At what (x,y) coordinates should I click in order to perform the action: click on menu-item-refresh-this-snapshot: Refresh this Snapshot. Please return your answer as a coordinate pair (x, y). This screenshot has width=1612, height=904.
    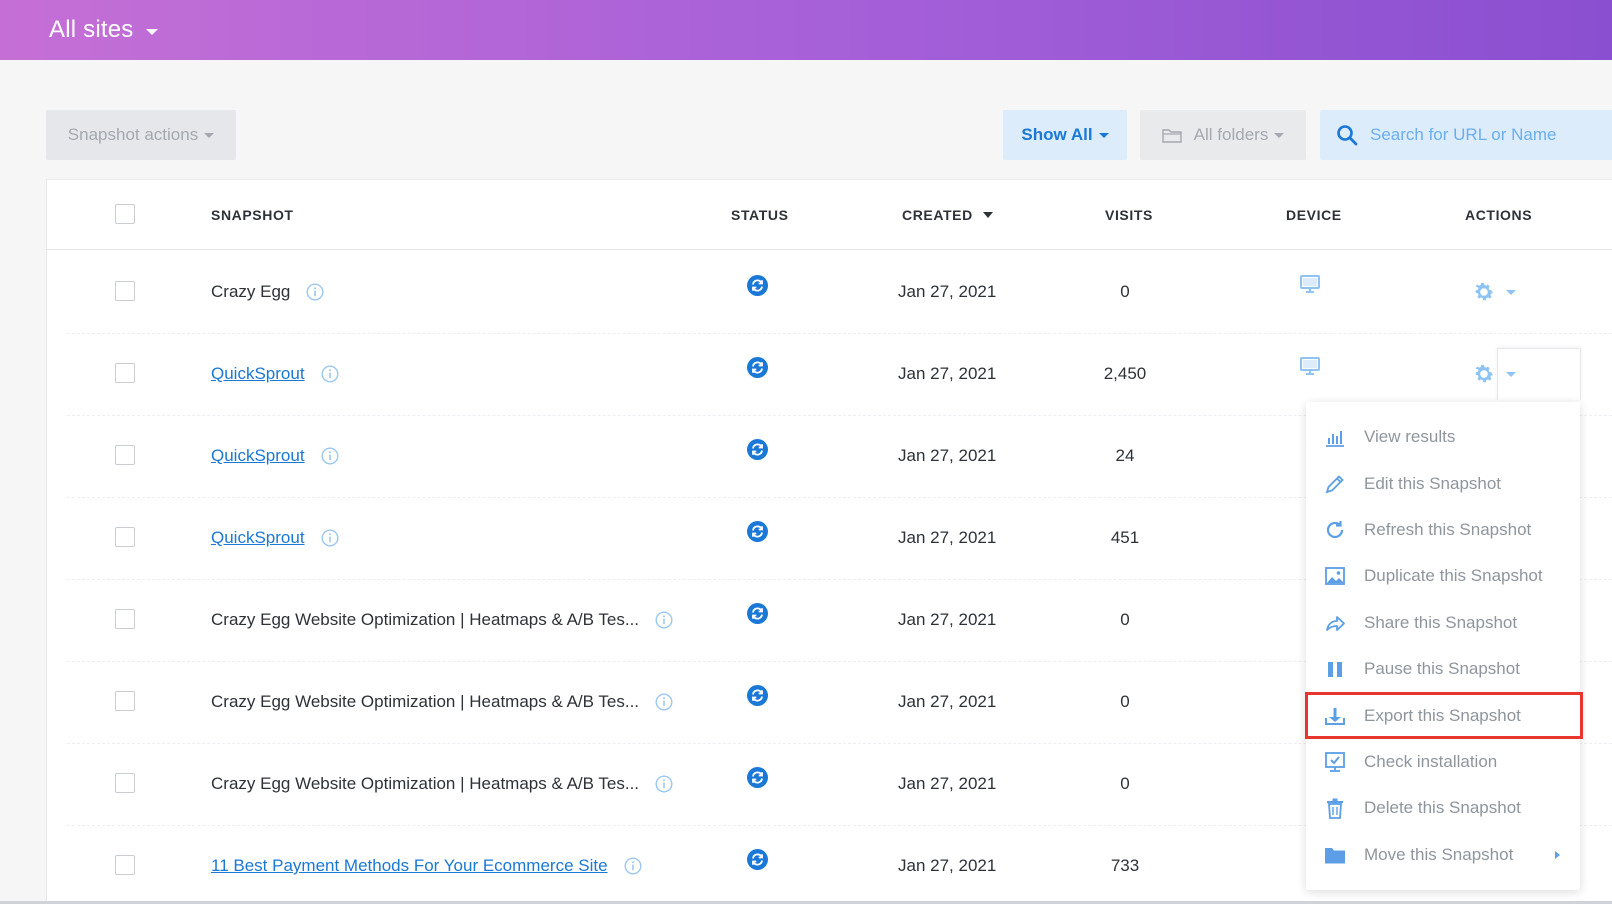
    Looking at the image, I should click on (1443, 530).